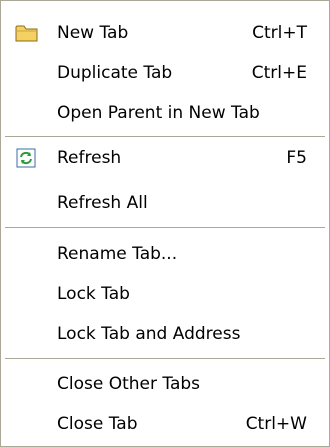 This screenshot has height=447, width=330. I want to click on menu-item-label: Close Other Tabs, so click(129, 384).